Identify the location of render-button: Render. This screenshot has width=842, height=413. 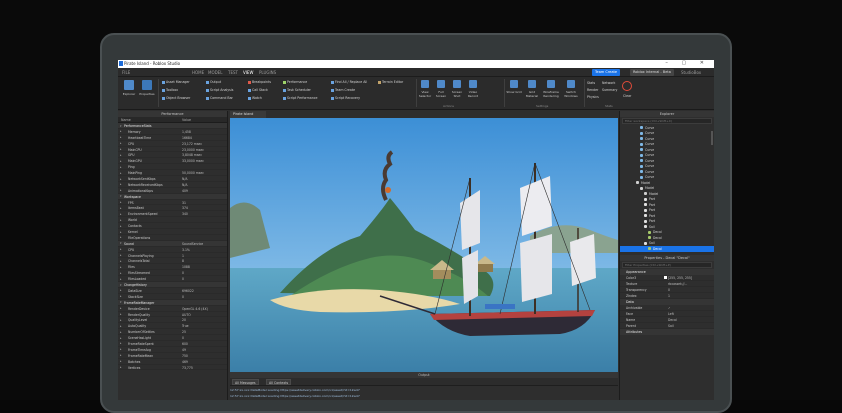
(592, 90).